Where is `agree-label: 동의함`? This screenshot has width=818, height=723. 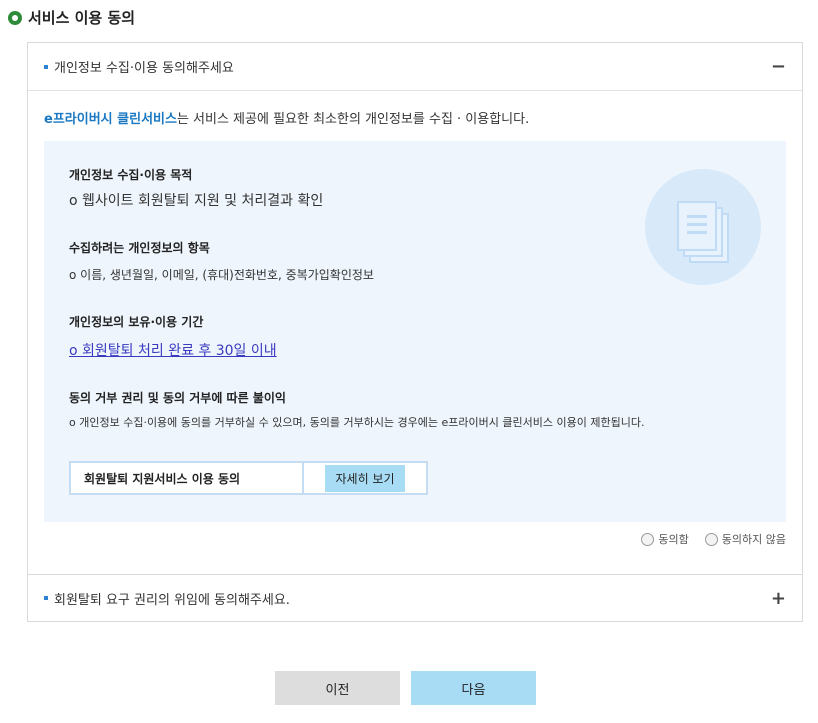
agree-label: 동의함 is located at coordinates (673, 539).